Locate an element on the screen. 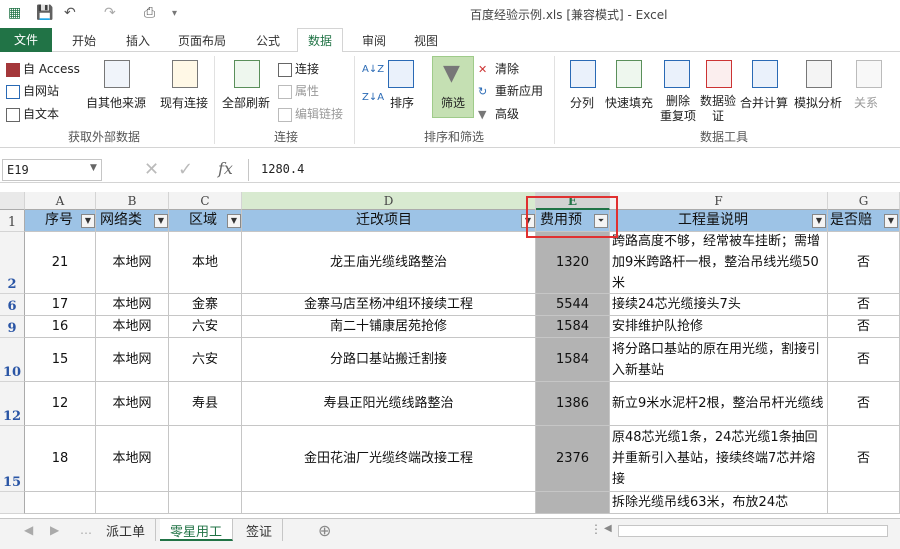 The width and height of the screenshot is (900, 549). tab-view: 视图 is located at coordinates (426, 40).